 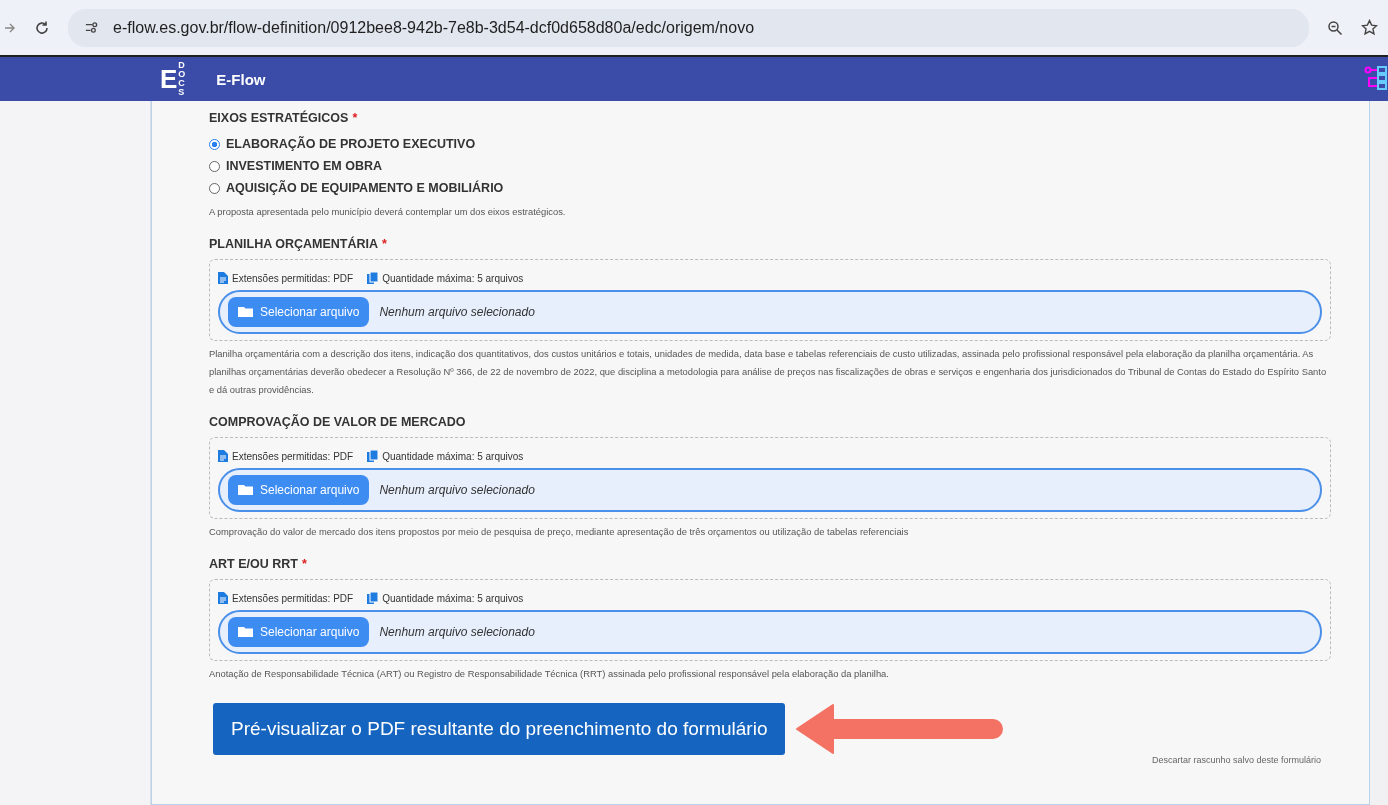 I want to click on help-text: Anotação de Responsabilidade Técnica (ART) ou Registro de Responsabilidade Técnica (RRT) assinada pelo profissional responsável pela elaboração da planilha., so click(x=549, y=674).